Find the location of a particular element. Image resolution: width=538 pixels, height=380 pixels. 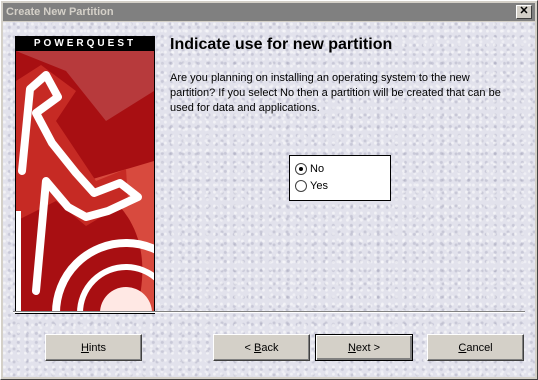

brand-name: POWERQUEST is located at coordinates (85, 44).